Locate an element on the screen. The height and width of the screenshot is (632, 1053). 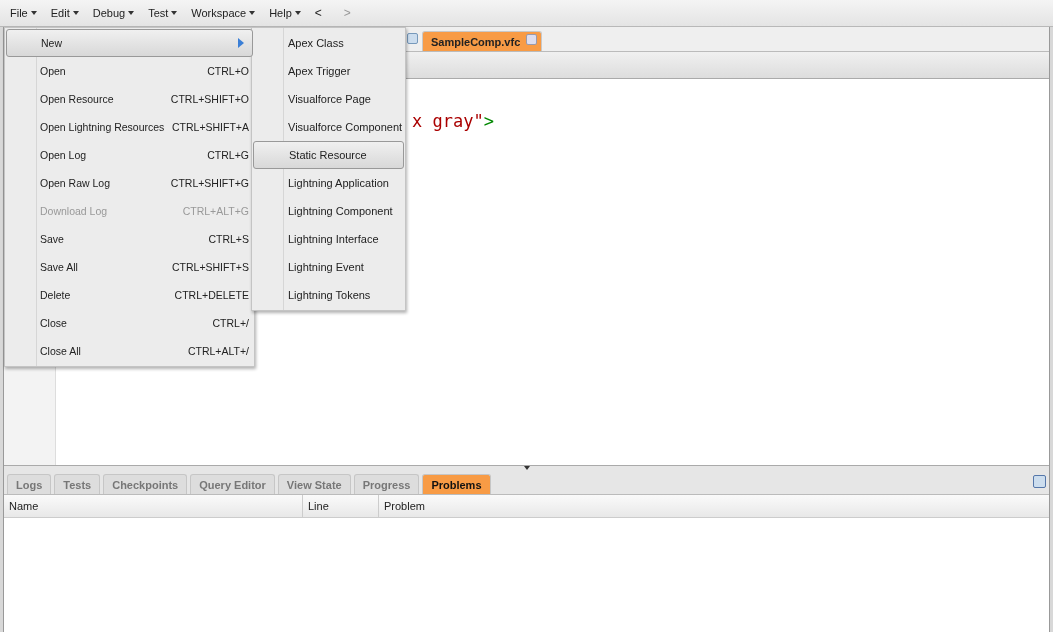
menu-item: Open Resource CTRL+SHIFT+O is located at coordinates (129, 99).